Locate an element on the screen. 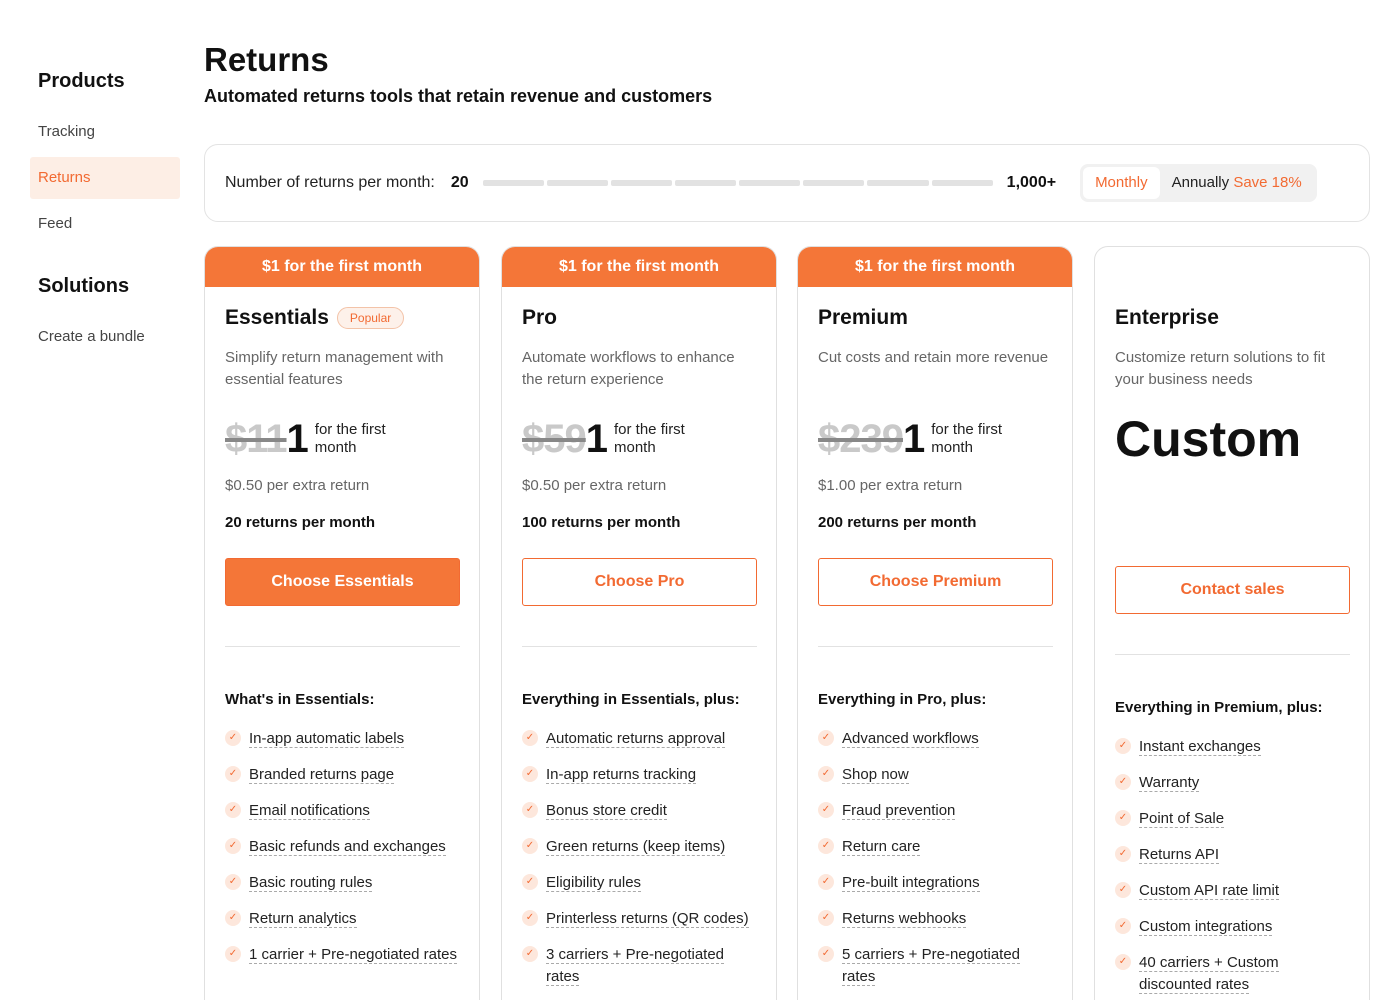  feature-item: ✓ Bonus store credit is located at coordinates (639, 811).